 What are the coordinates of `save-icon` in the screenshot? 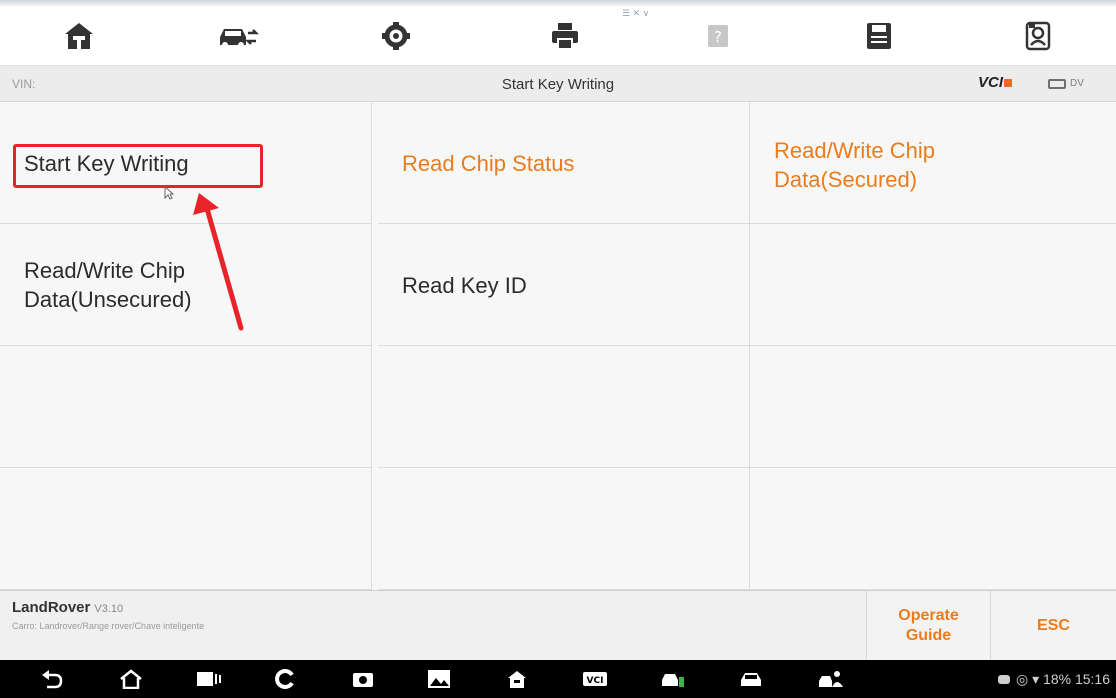 It's located at (879, 36).